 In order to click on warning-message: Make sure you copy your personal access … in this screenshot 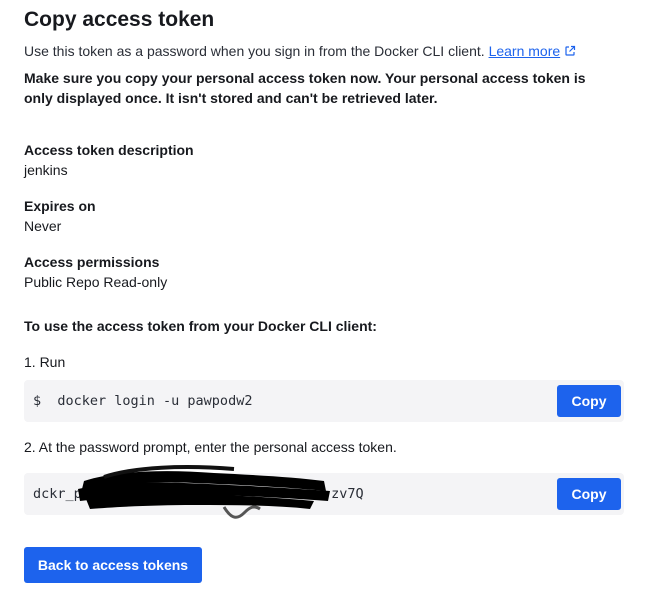, I will do `click(305, 88)`.